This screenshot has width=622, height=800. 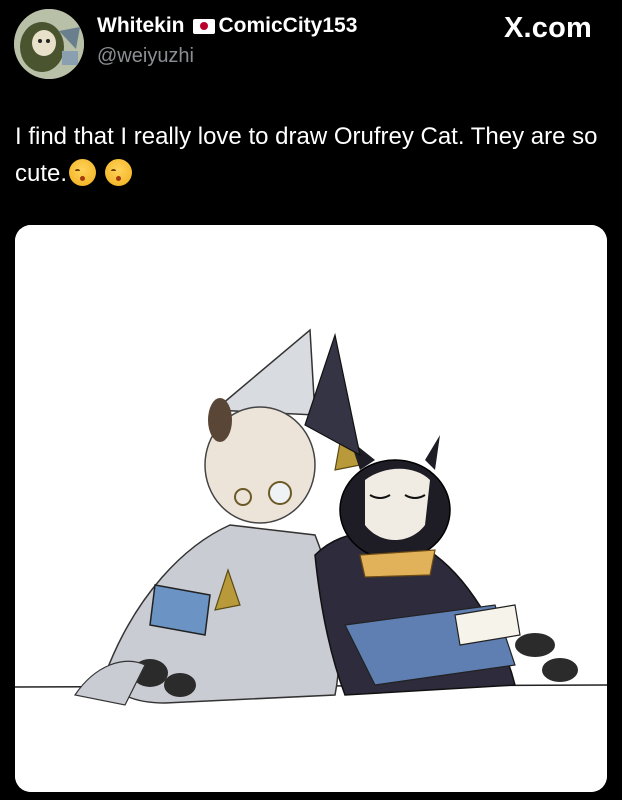 I want to click on author-display-name: Whitekin ComicCity153, so click(x=227, y=26).